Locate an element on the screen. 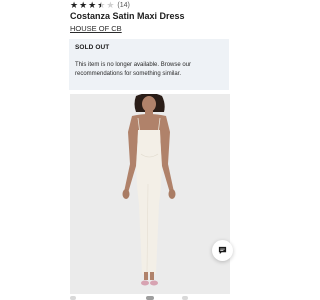  star-rating: ★ ★ ★ ★ ★ is located at coordinates (92, 5).